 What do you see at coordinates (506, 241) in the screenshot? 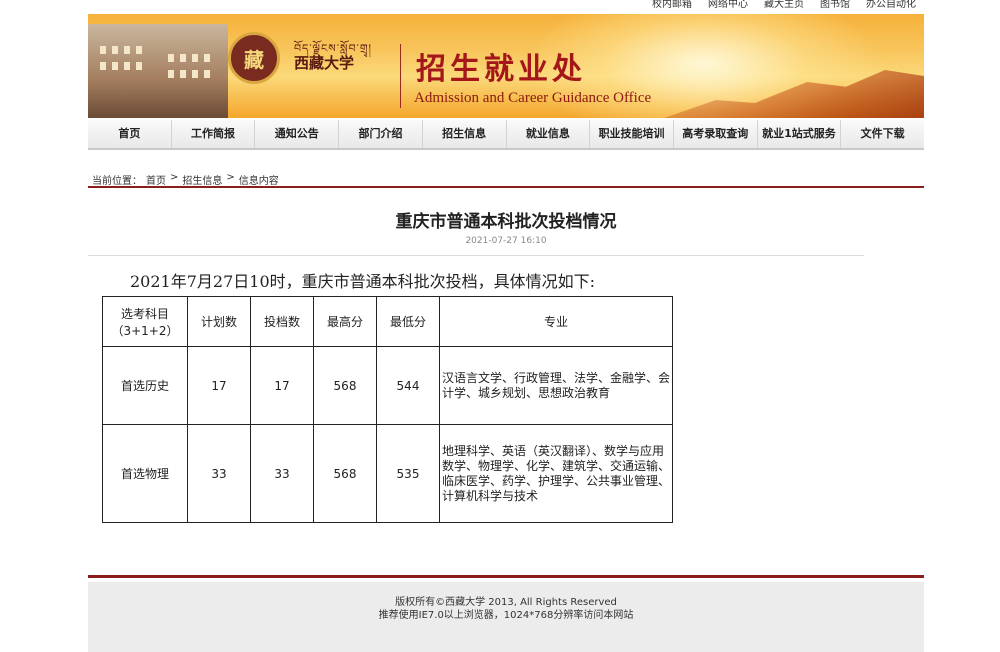
I see `article-date: 2021-07-27 16:10` at bounding box center [506, 241].